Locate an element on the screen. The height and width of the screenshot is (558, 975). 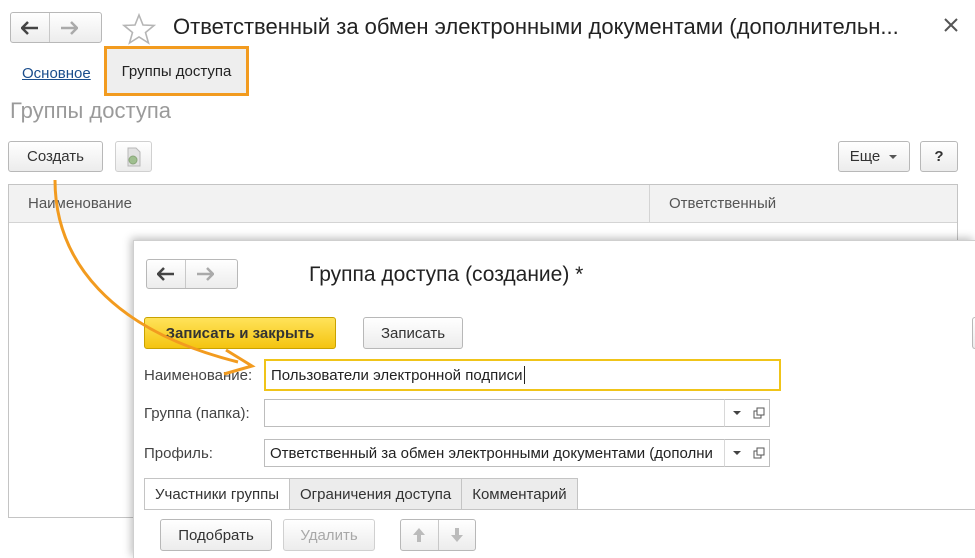
more-button: Еще is located at coordinates (874, 156).